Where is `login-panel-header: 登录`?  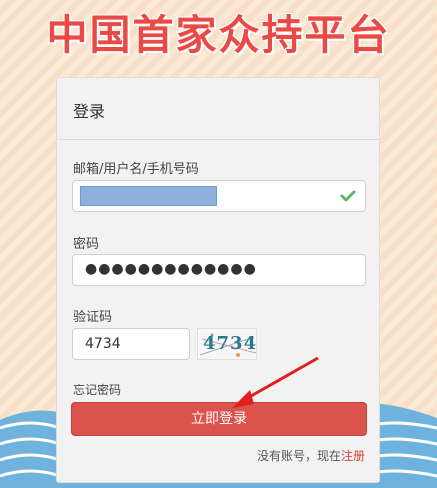 login-panel-header: 登录 is located at coordinates (218, 109).